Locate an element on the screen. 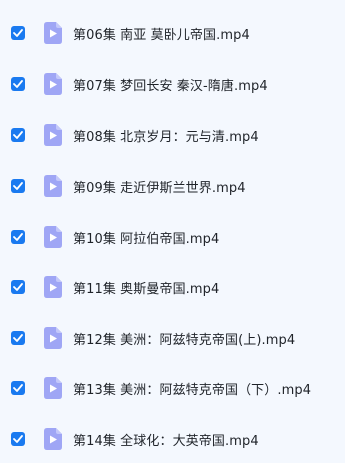 This screenshot has height=463, width=345. file-row: 第12集 美洲：阿兹特克帝国(上).mp4 is located at coordinates (172, 338).